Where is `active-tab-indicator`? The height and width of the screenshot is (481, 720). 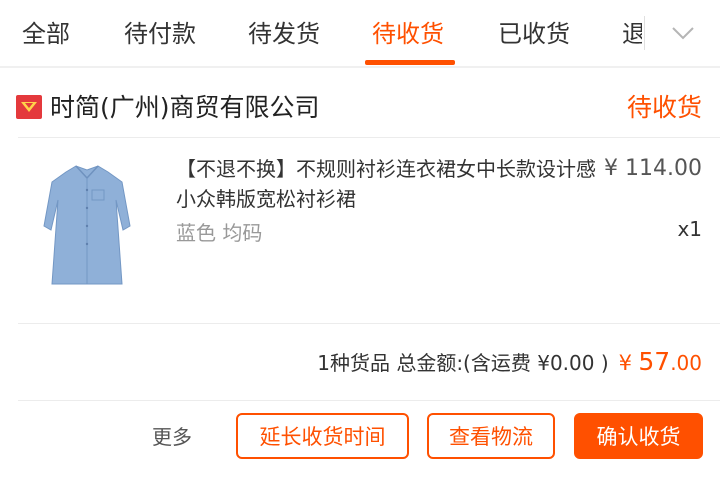
active-tab-indicator is located at coordinates (410, 62).